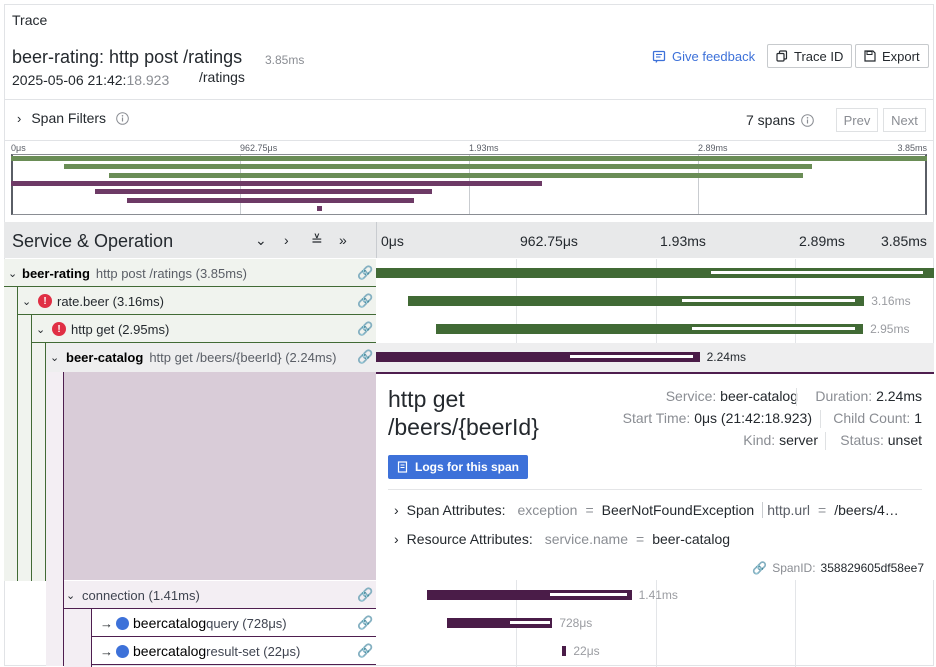 This screenshot has height=667, width=936. I want to click on detail-indent, so click(220, 476).